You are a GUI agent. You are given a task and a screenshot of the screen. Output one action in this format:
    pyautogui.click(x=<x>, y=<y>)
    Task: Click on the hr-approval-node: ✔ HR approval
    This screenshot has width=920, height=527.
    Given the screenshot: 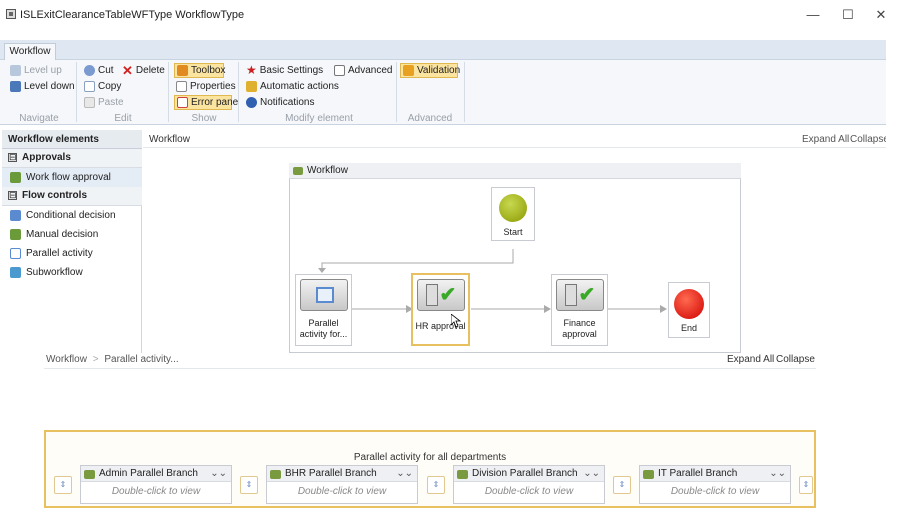 What is the action you would take?
    pyautogui.click(x=440, y=309)
    